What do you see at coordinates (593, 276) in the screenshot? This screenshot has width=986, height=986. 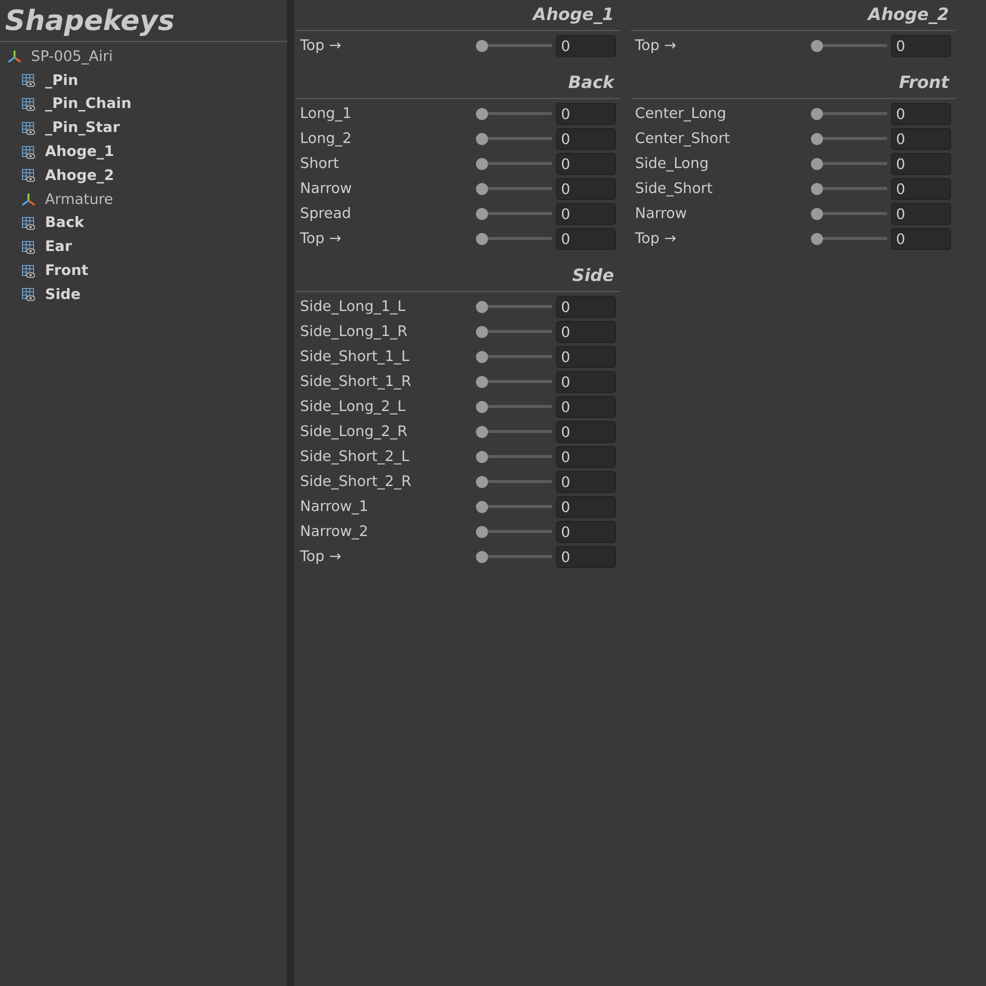 I see `section-heading: Side` at bounding box center [593, 276].